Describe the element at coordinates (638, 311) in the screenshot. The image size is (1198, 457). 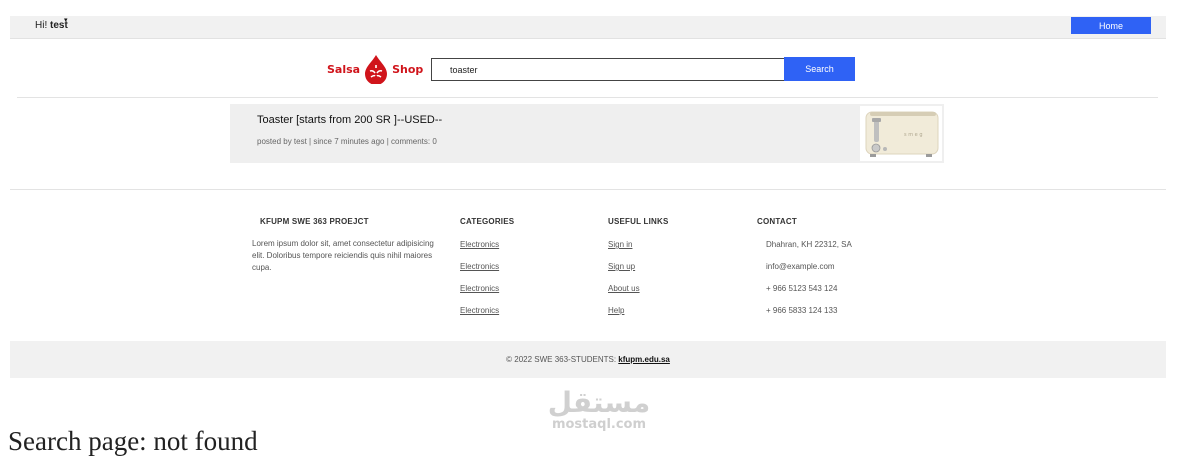
I see `footer-link-help: Help` at that location.